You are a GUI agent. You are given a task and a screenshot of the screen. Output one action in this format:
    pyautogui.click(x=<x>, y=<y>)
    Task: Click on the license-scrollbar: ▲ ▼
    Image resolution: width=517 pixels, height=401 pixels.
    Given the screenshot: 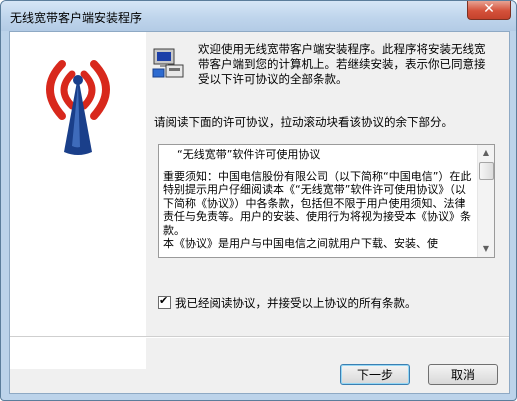 What is the action you would take?
    pyautogui.click(x=485, y=201)
    